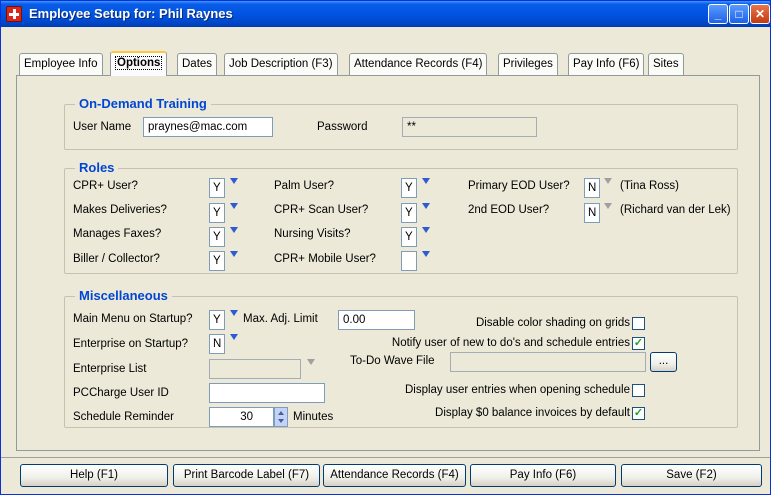 The image size is (771, 495). I want to click on tab-attendance-records: Attendance Records (F4), so click(418, 64).